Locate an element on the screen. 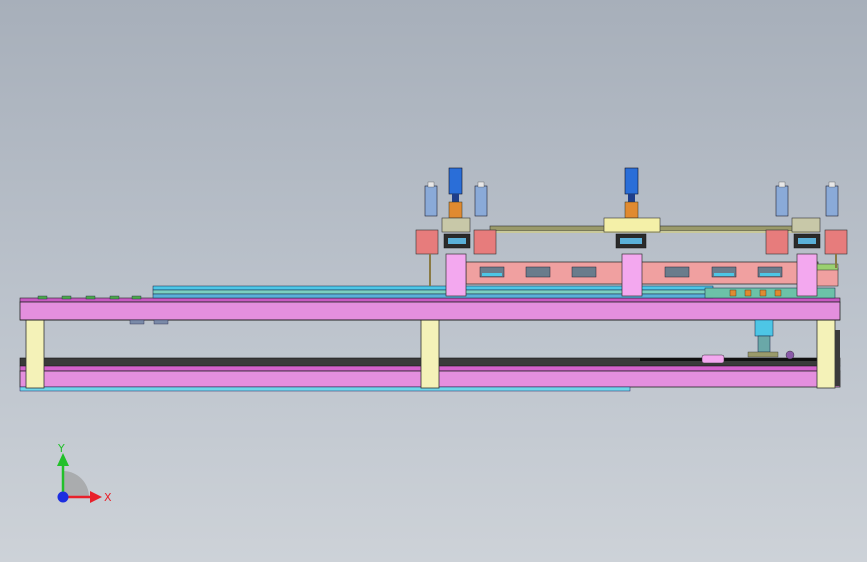  triad-quadrant is located at coordinates (76, 484).